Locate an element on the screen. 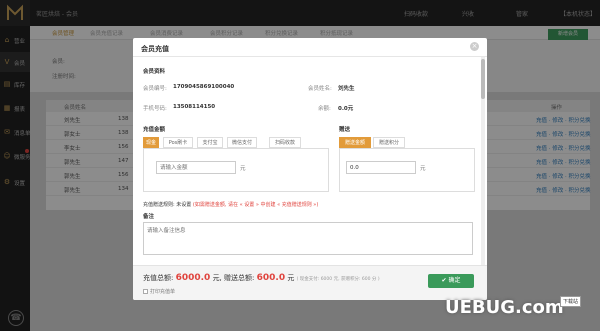 This screenshot has width=600, height=331. scrollbar-thumb is located at coordinates (483, 79).